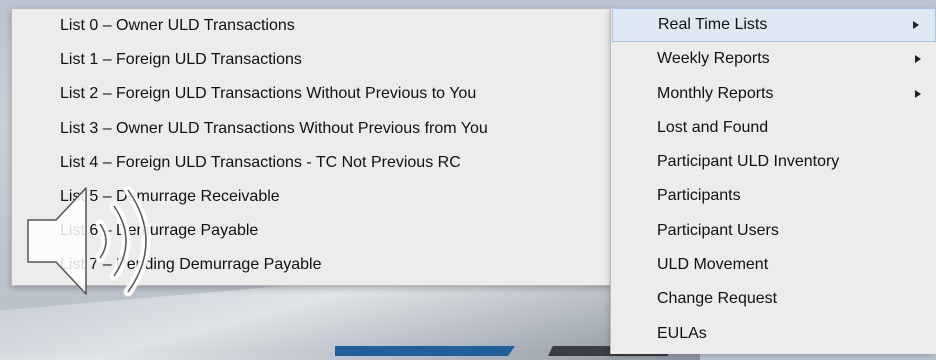  What do you see at coordinates (713, 24) in the screenshot?
I see `menu-item-label: Real Time Lists` at bounding box center [713, 24].